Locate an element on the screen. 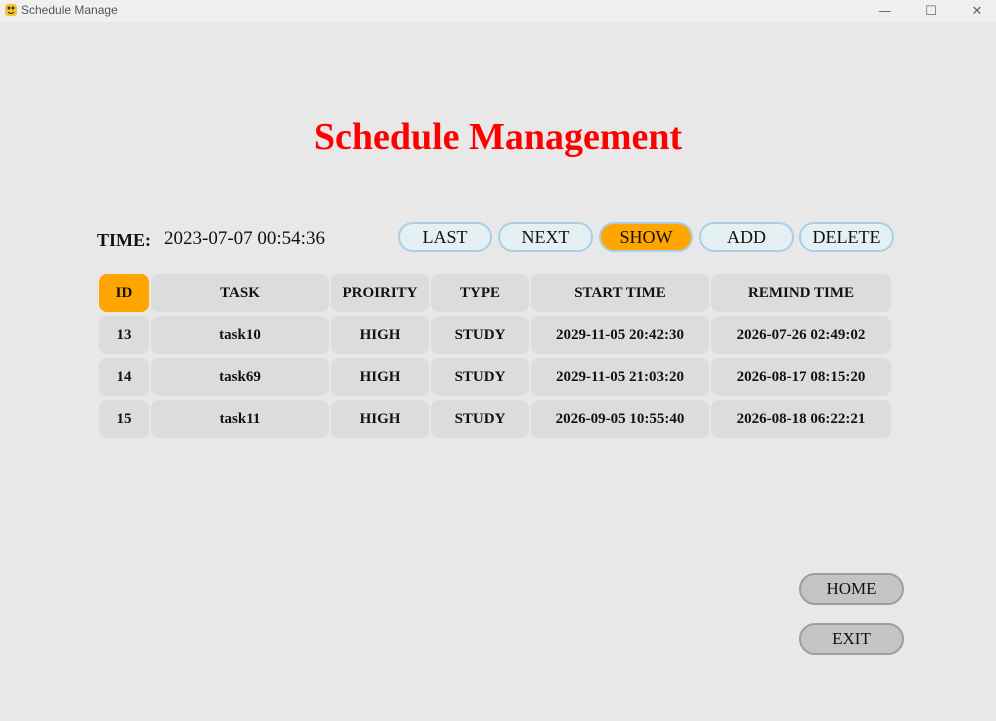 The width and height of the screenshot is (996, 721). row-1-task: task10 is located at coordinates (240, 335).